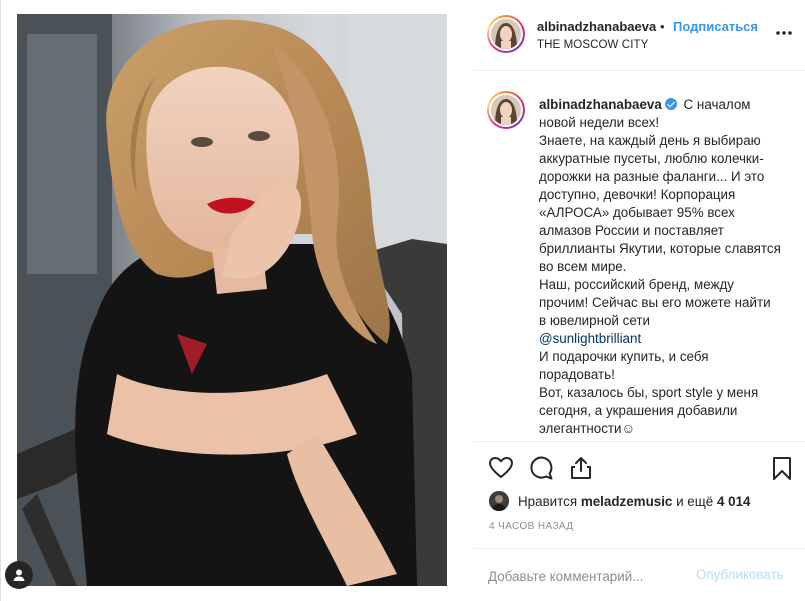 The height and width of the screenshot is (601, 805). Describe the element at coordinates (506, 34) in the screenshot. I see `author-avatar` at that location.